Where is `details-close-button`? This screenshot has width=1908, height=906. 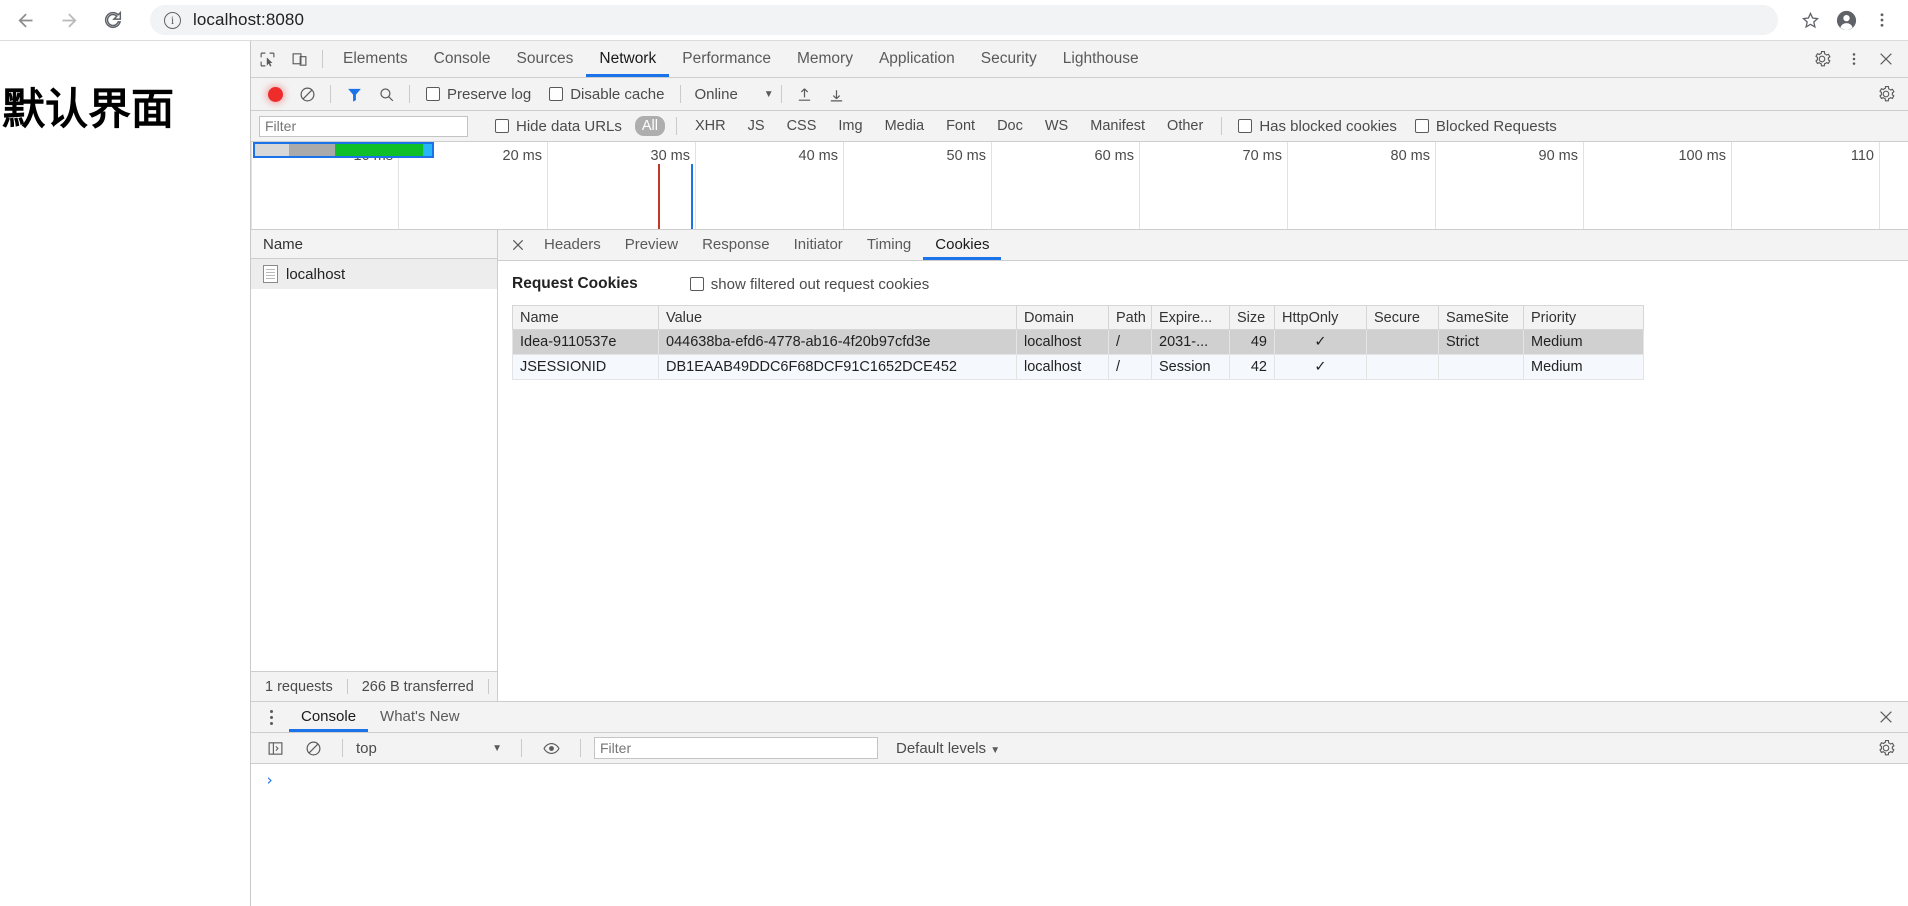 details-close-button is located at coordinates (518, 245).